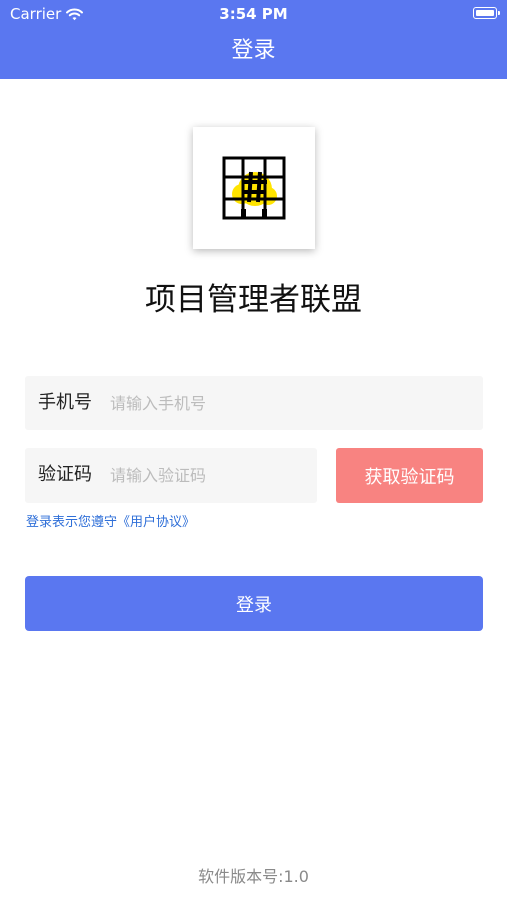 The image size is (507, 900). Describe the element at coordinates (207, 475) in the screenshot. I see `code-input` at that location.